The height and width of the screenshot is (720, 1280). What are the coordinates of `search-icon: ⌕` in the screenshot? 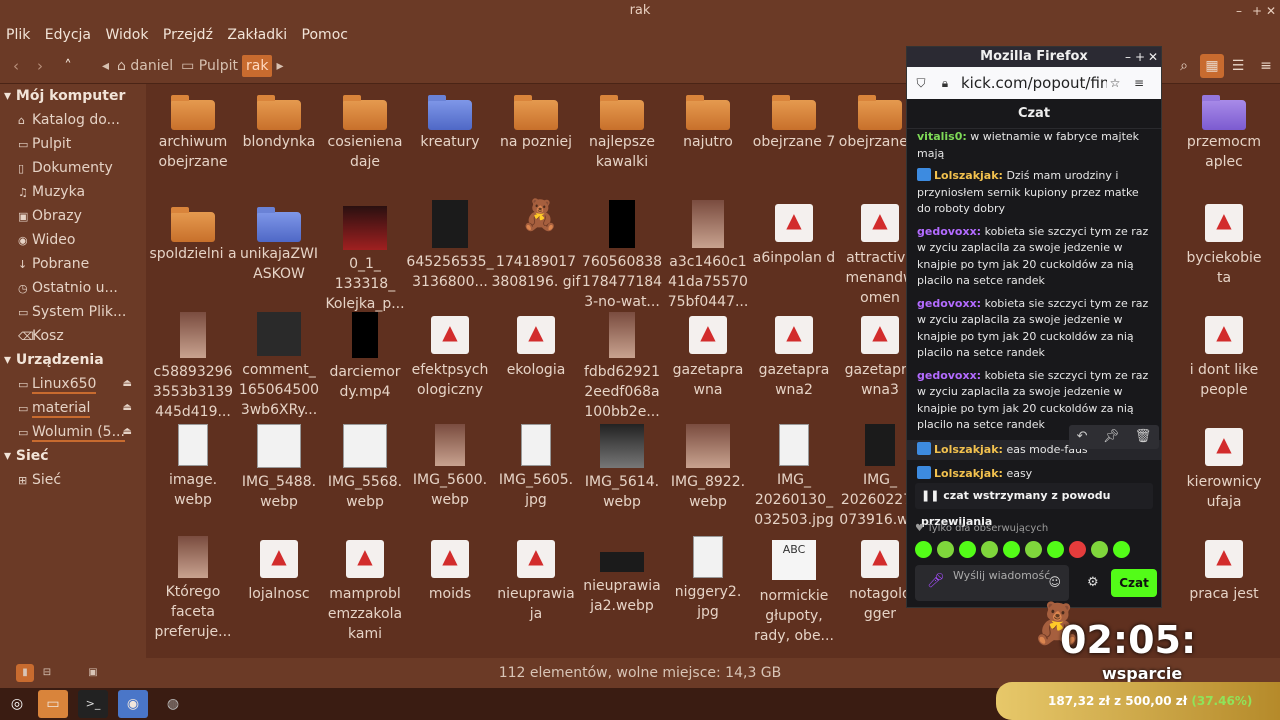 It's located at (1184, 66).